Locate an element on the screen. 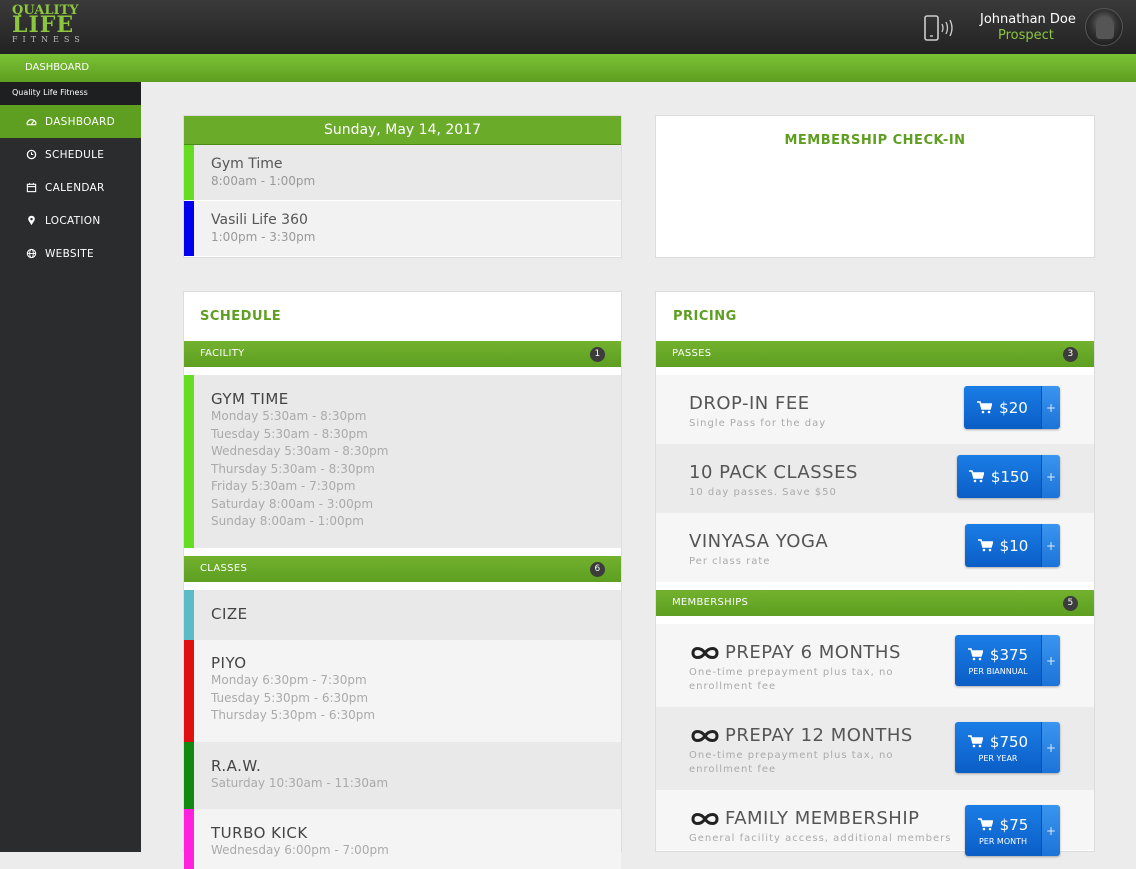 This screenshot has width=1136, height=869. buy-button: $10 + is located at coordinates (1012, 545).